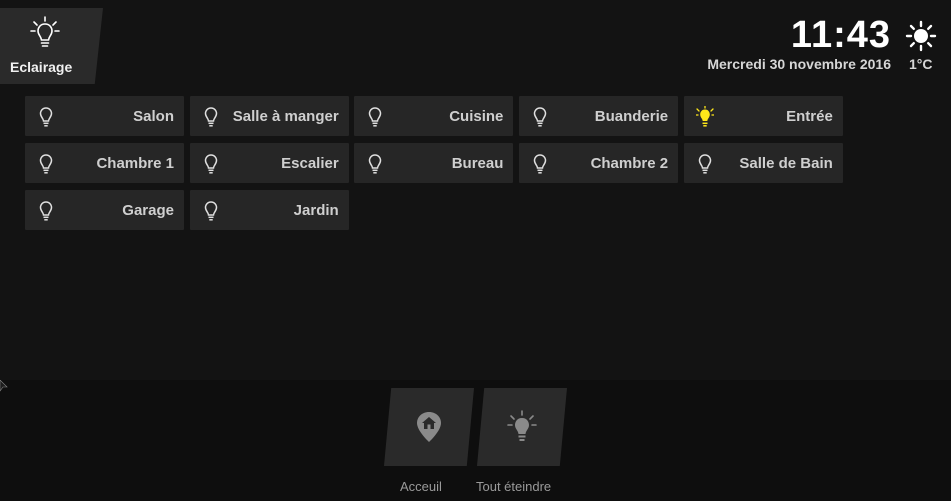 This screenshot has height=501, width=951. What do you see at coordinates (316, 210) in the screenshot?
I see `room-label: Jardin` at bounding box center [316, 210].